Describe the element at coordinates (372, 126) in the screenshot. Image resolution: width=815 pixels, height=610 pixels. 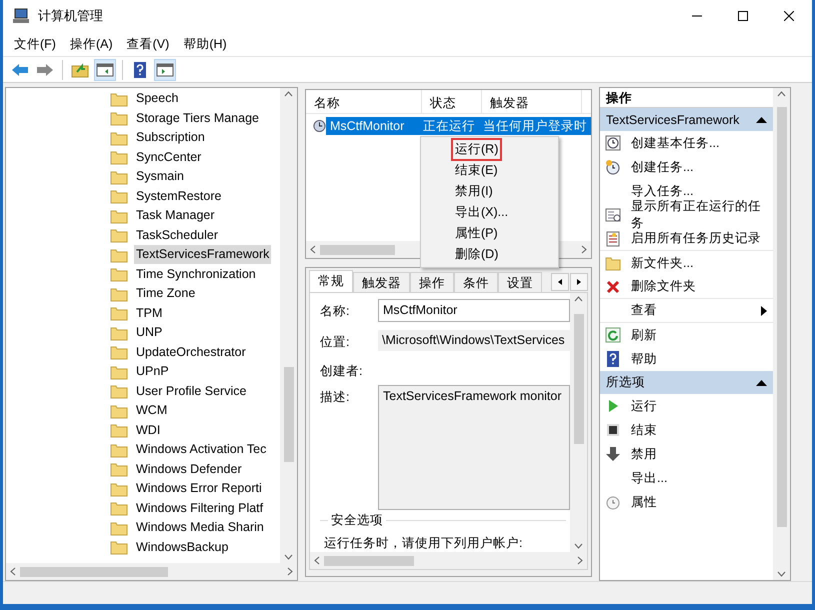
I see `table-cell: MsCtfMonitor` at that location.